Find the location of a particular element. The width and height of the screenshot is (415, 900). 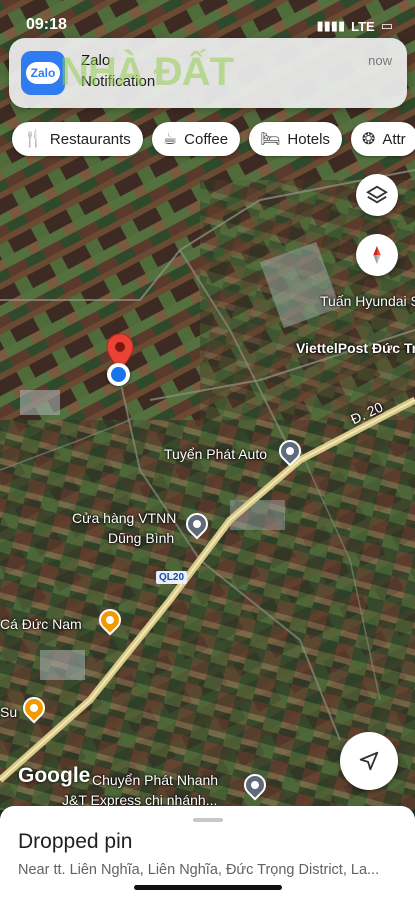

fork-knife-icon: 🍴 is located at coordinates (33, 139).